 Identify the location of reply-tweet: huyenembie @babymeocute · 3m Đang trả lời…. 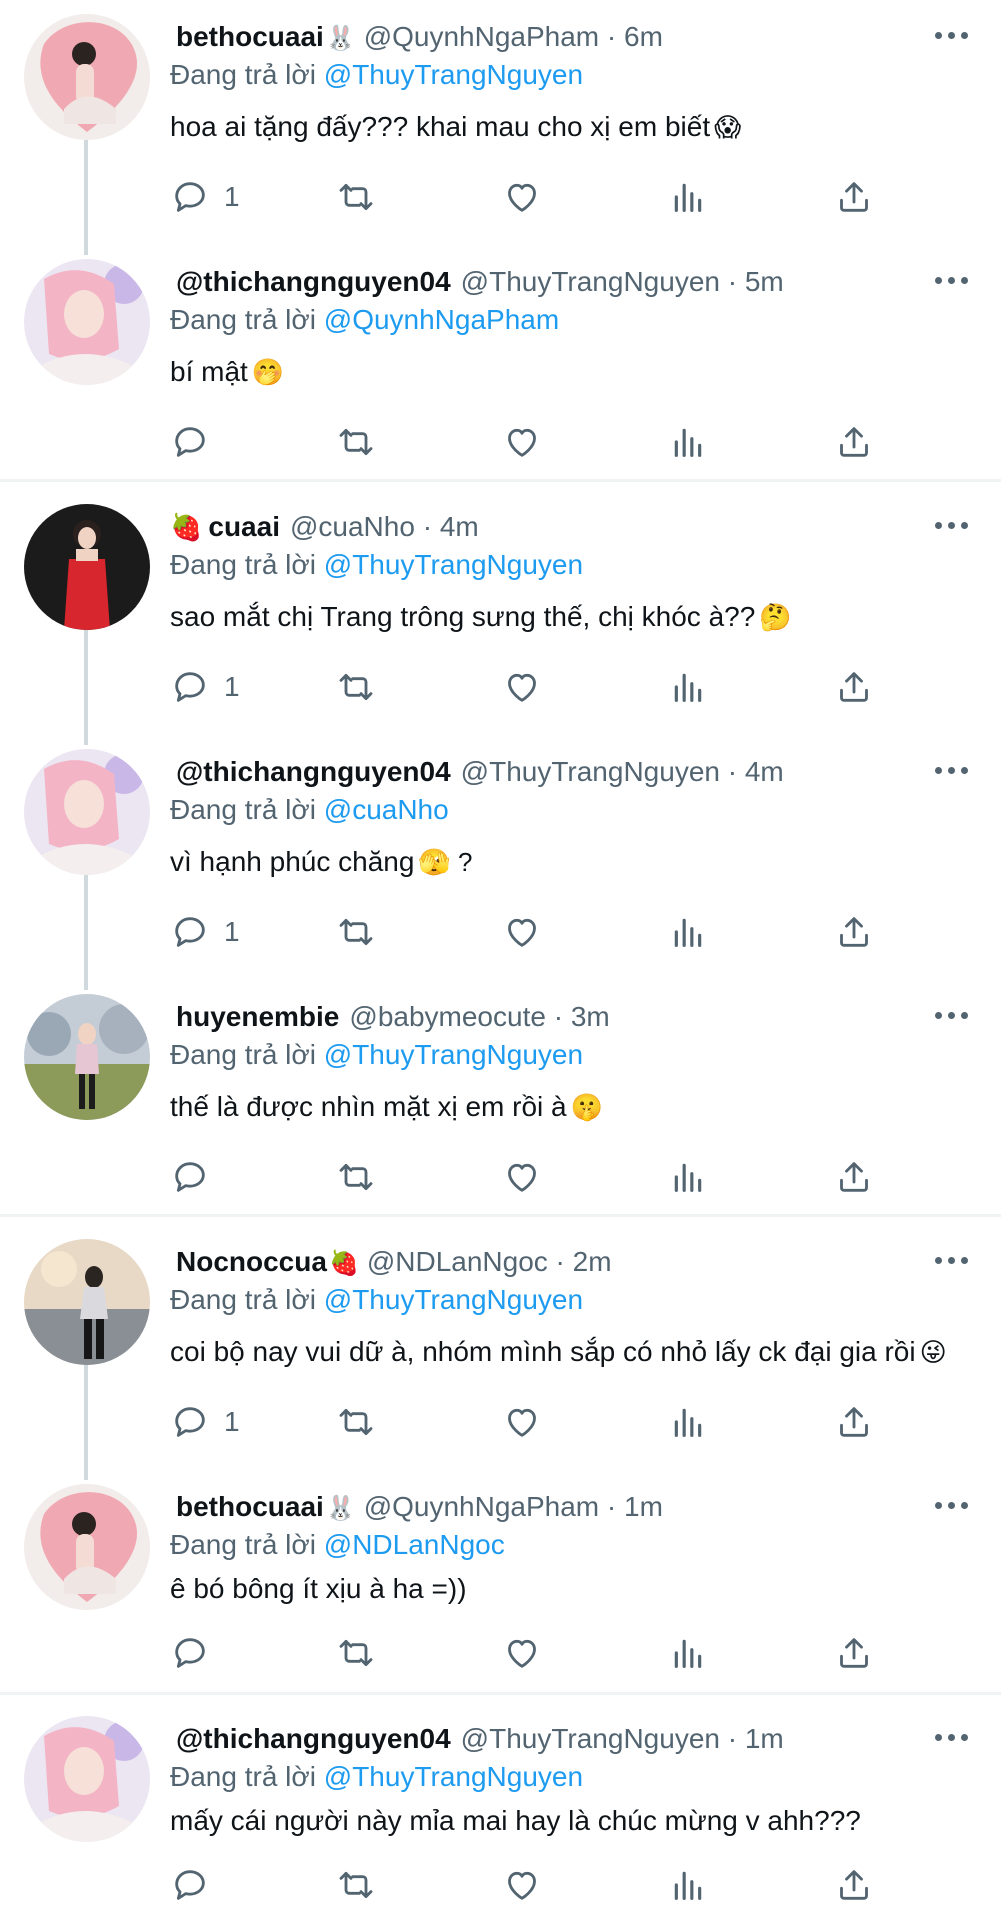
(500, 1097).